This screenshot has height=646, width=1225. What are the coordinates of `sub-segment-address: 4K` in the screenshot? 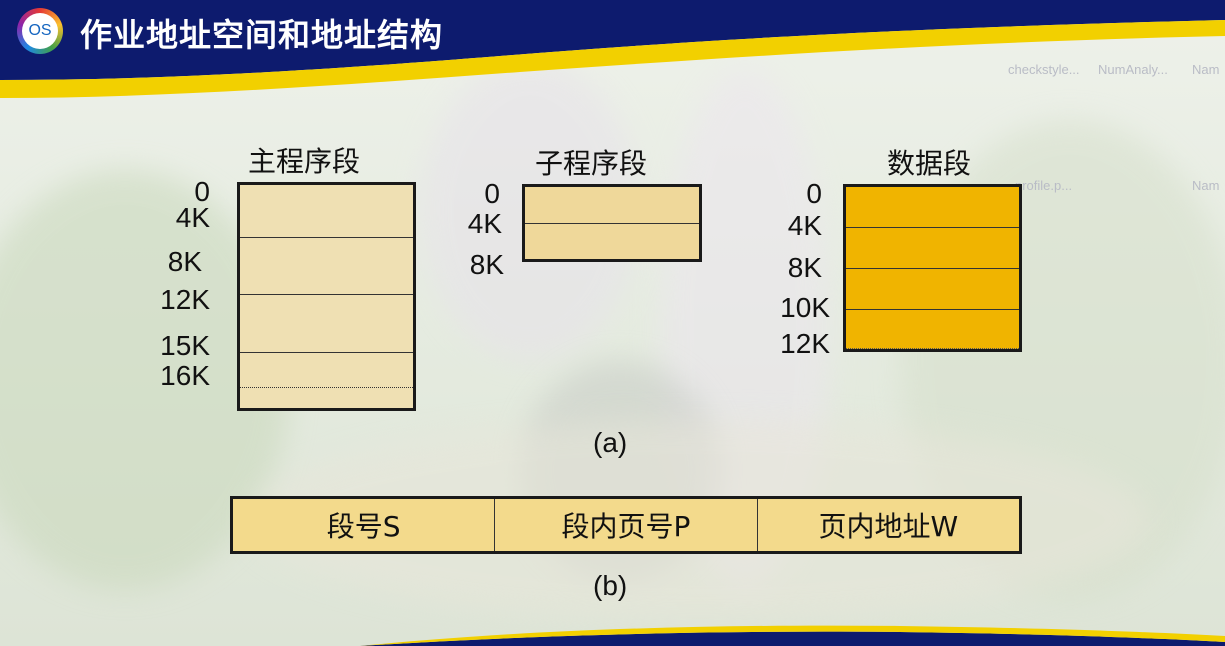 It's located at (484, 223).